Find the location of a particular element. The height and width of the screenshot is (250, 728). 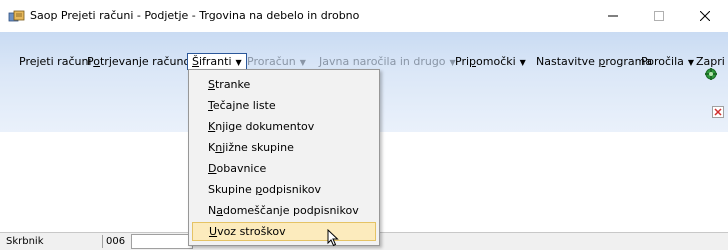

menu-potrjevanje-racunov: Potrjevanje računov is located at coordinates (142, 61).